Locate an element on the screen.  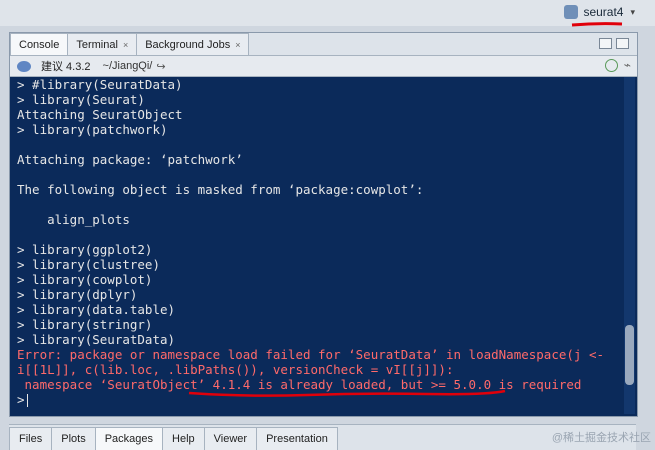
tab-plots: Plots is located at coordinates (73, 438).